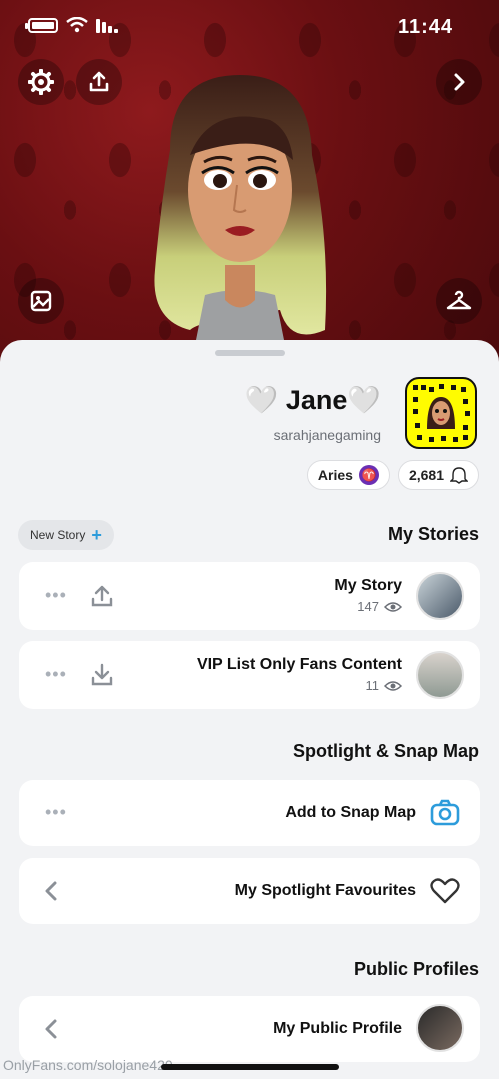 This screenshot has height=1079, width=499. I want to click on chevron-right-icon, so click(459, 82).